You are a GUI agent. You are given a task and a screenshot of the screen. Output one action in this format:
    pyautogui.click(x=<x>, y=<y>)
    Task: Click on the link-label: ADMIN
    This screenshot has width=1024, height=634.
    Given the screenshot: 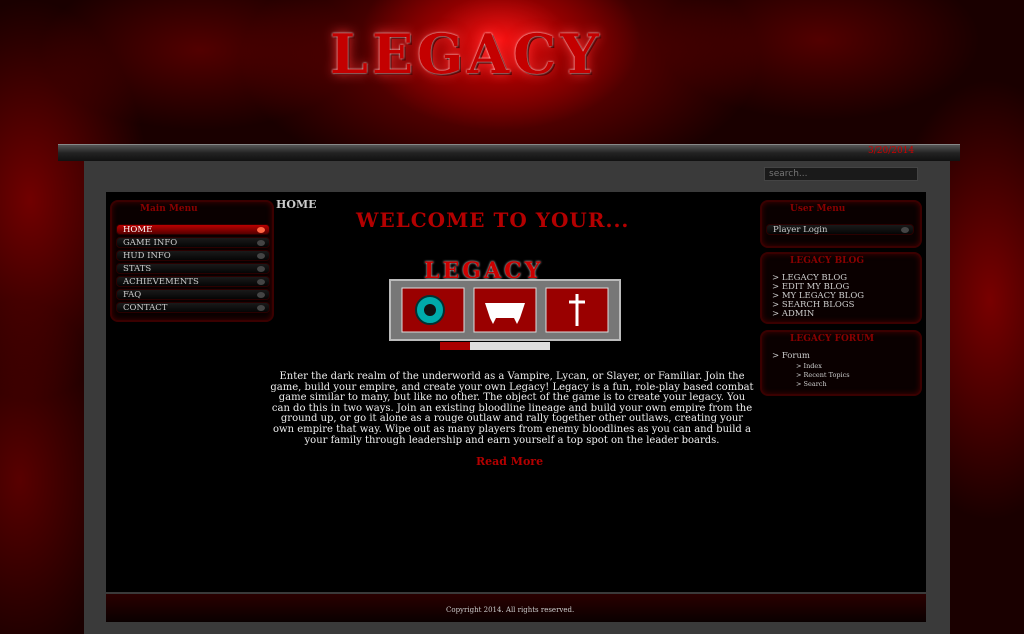 What is the action you would take?
    pyautogui.click(x=798, y=314)
    